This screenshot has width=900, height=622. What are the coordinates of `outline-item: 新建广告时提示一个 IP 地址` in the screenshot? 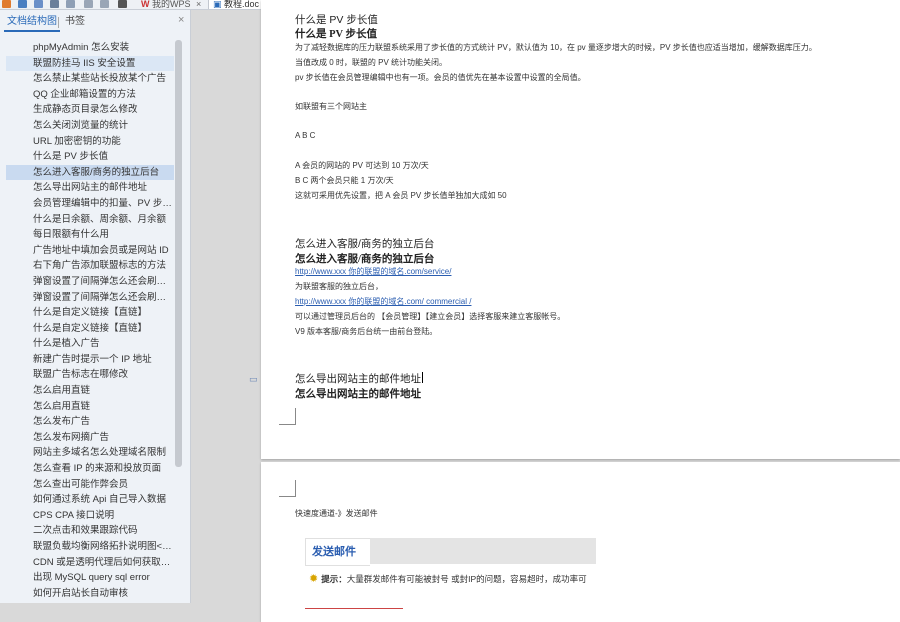 It's located at (90, 360).